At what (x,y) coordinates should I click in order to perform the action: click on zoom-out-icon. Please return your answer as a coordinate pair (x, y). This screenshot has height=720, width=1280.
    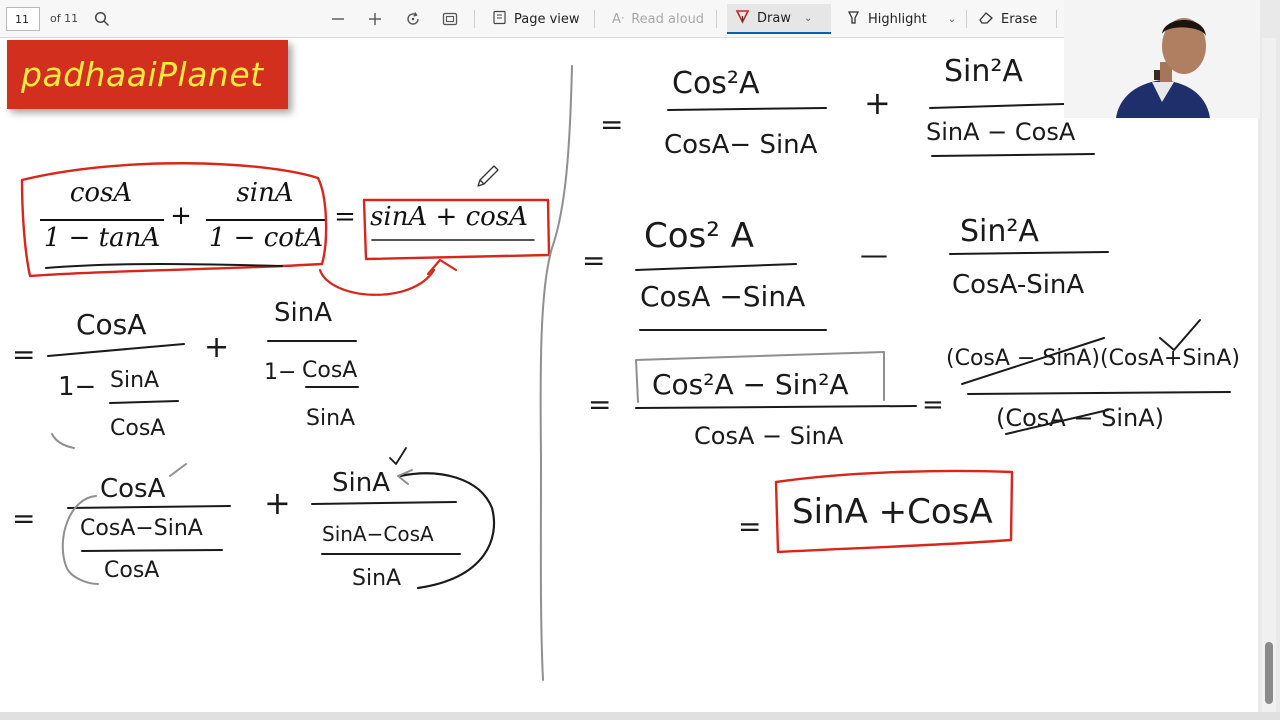
    Looking at the image, I should click on (338, 19).